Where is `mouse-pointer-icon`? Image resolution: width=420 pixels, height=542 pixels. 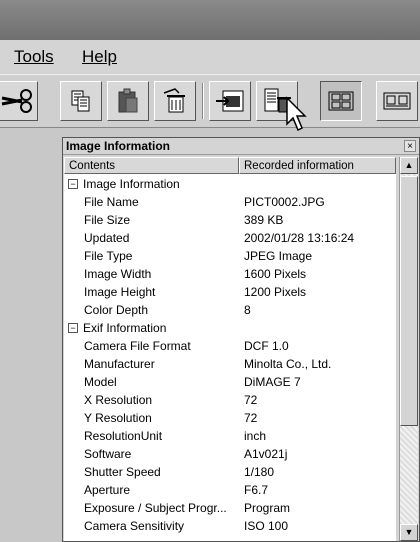 mouse-pointer-icon is located at coordinates (296, 114).